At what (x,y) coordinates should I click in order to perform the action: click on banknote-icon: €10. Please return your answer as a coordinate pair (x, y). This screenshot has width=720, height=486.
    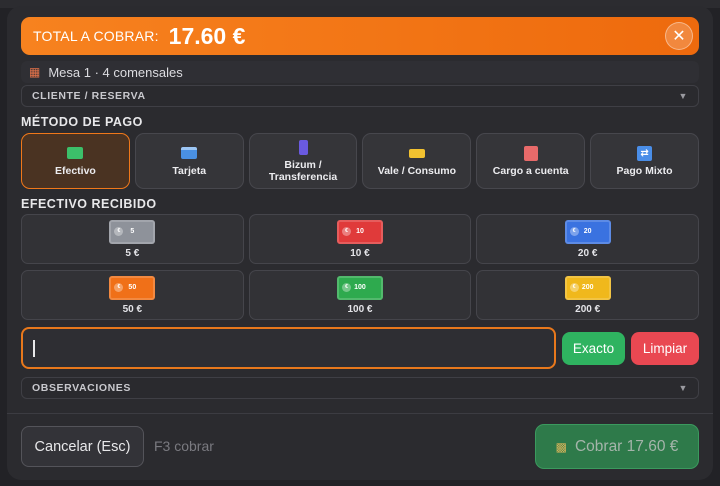
    Looking at the image, I should click on (359, 231).